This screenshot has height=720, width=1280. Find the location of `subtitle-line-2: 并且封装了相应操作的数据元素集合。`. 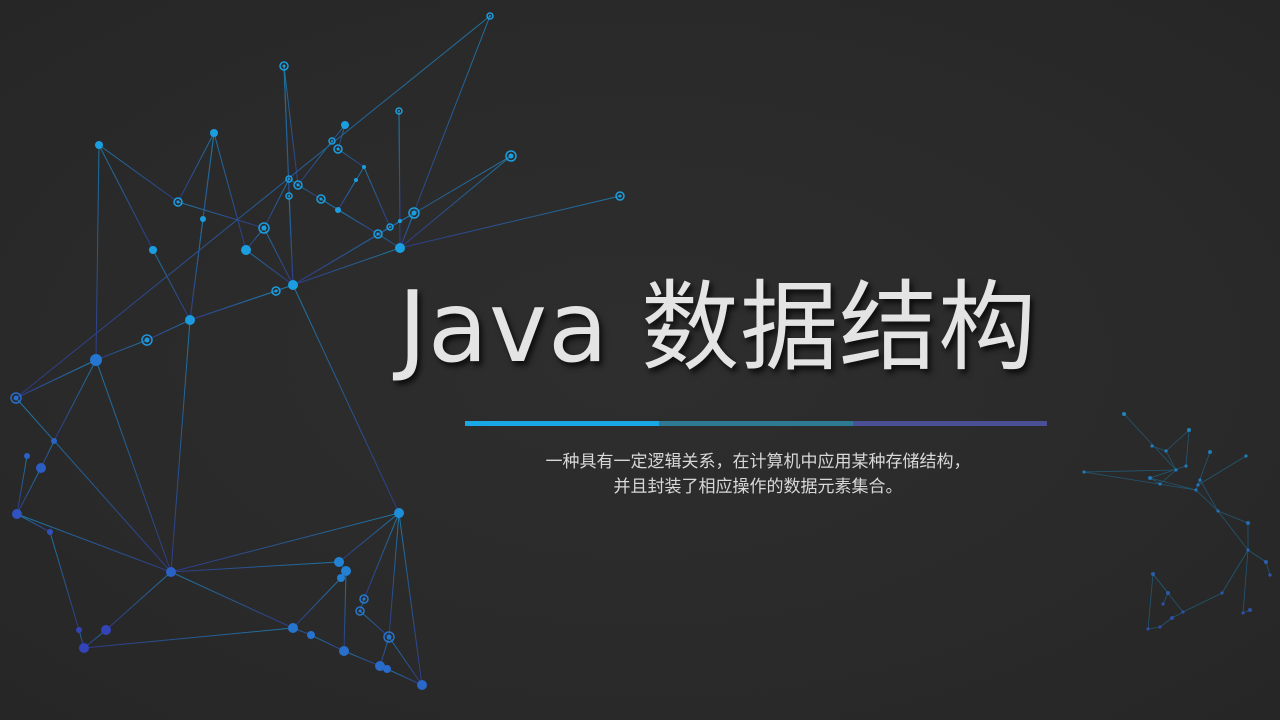

subtitle-line-2: 并且封装了相应操作的数据元素集合。 is located at coordinates (758, 487).